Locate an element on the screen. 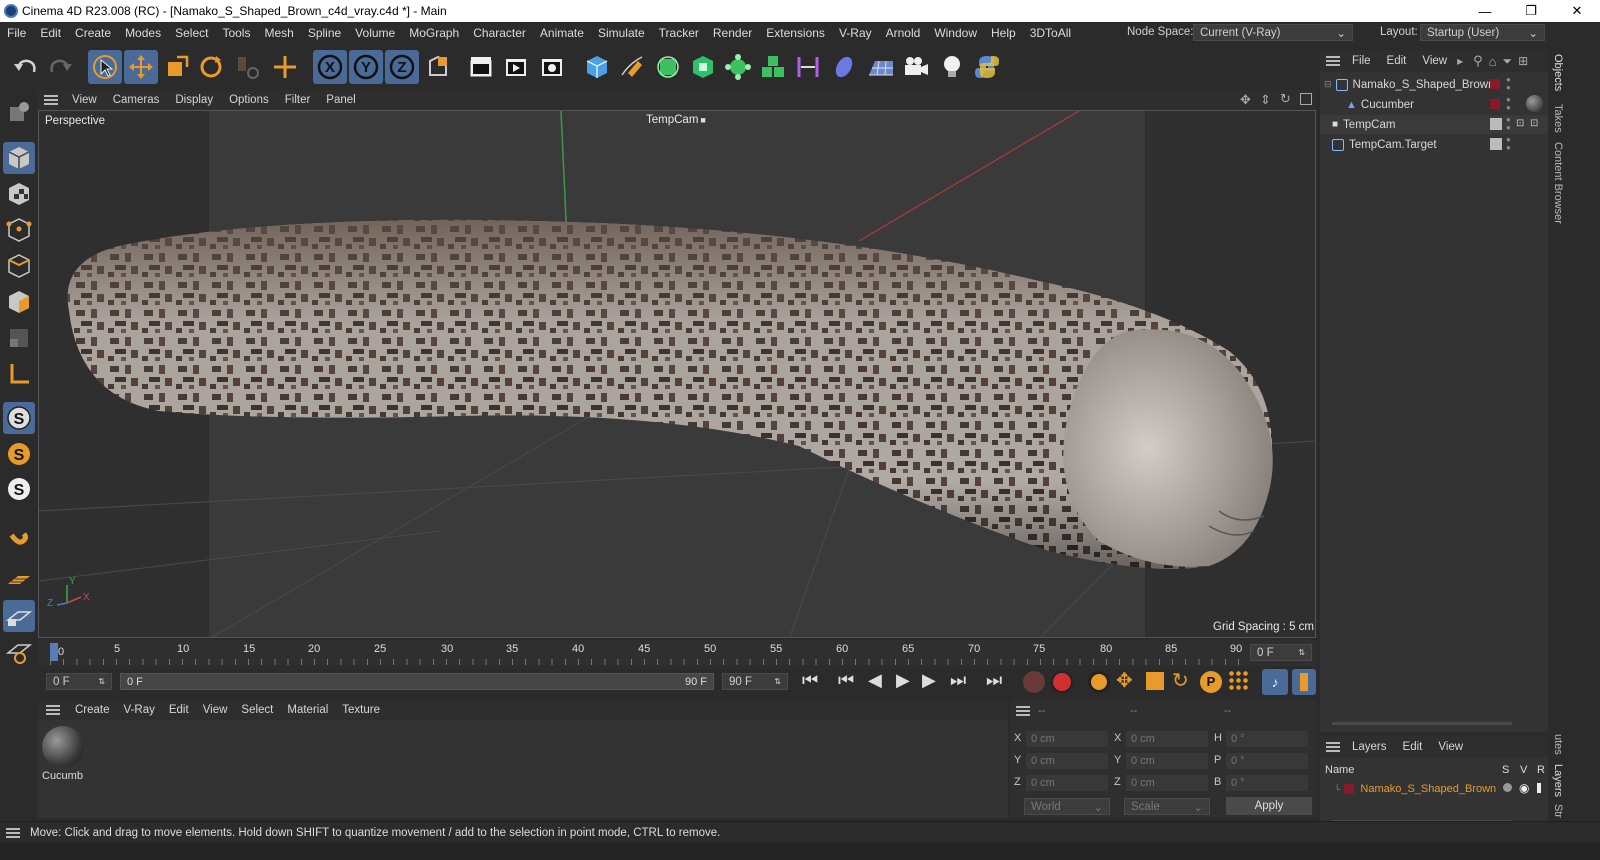 Image resolution: width=1600 pixels, height=860 pixels. viewport-menu-options: Options is located at coordinates (249, 100).